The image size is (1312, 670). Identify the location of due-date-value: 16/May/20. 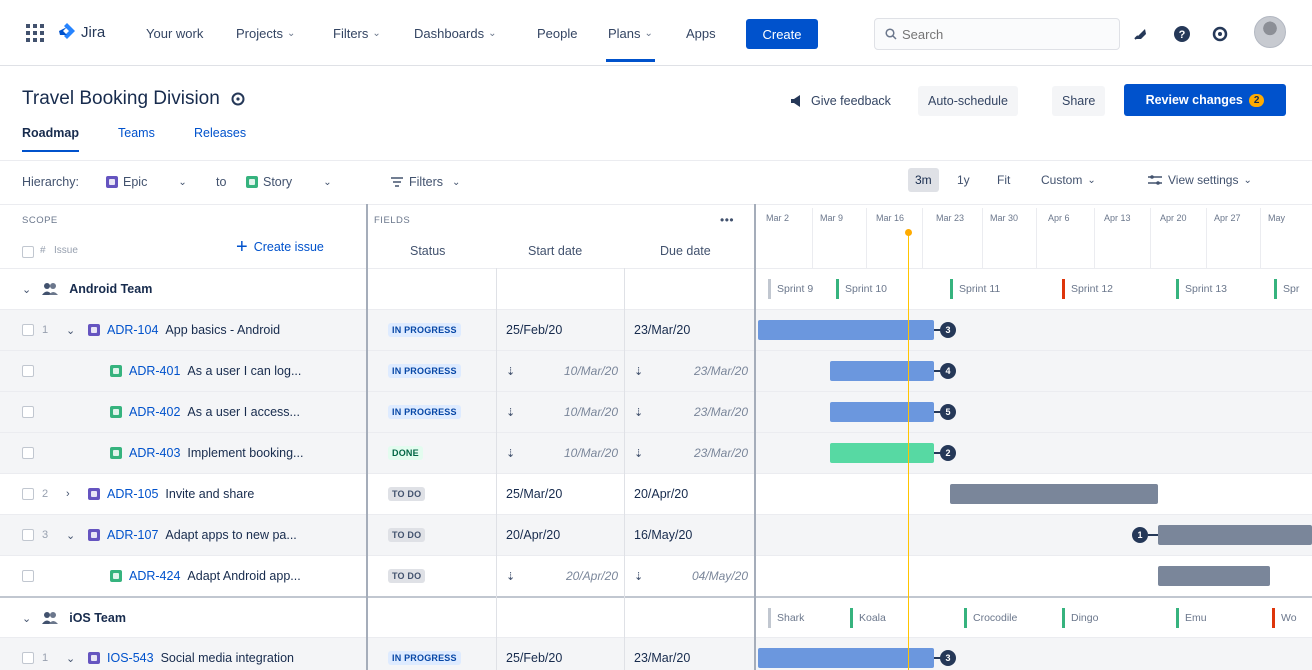
(663, 535).